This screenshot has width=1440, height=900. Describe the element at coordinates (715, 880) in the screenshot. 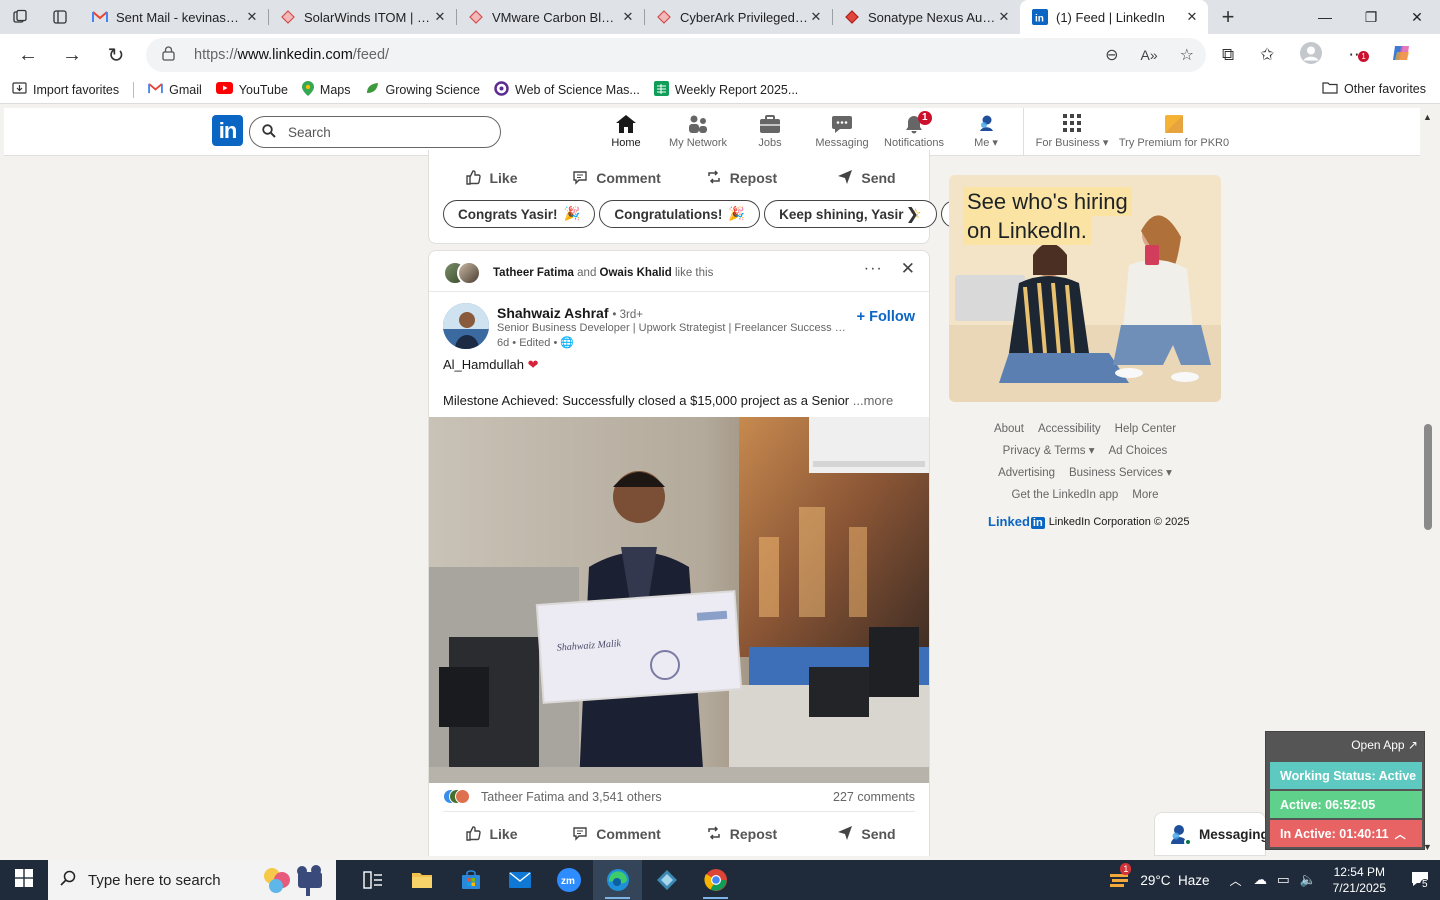

I see `chrome-icon` at that location.